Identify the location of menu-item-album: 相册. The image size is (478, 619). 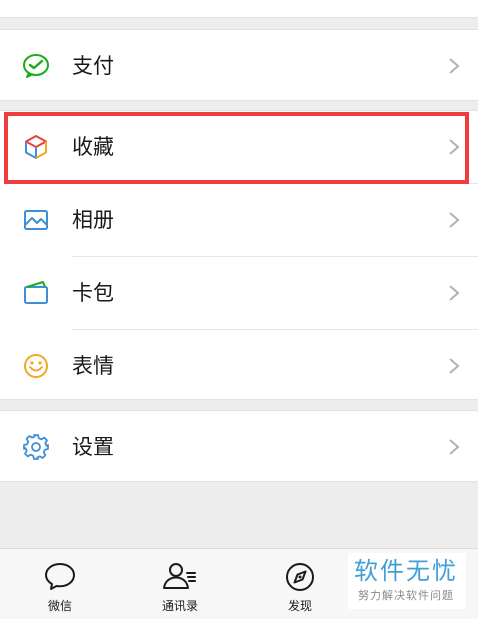
(239, 220).